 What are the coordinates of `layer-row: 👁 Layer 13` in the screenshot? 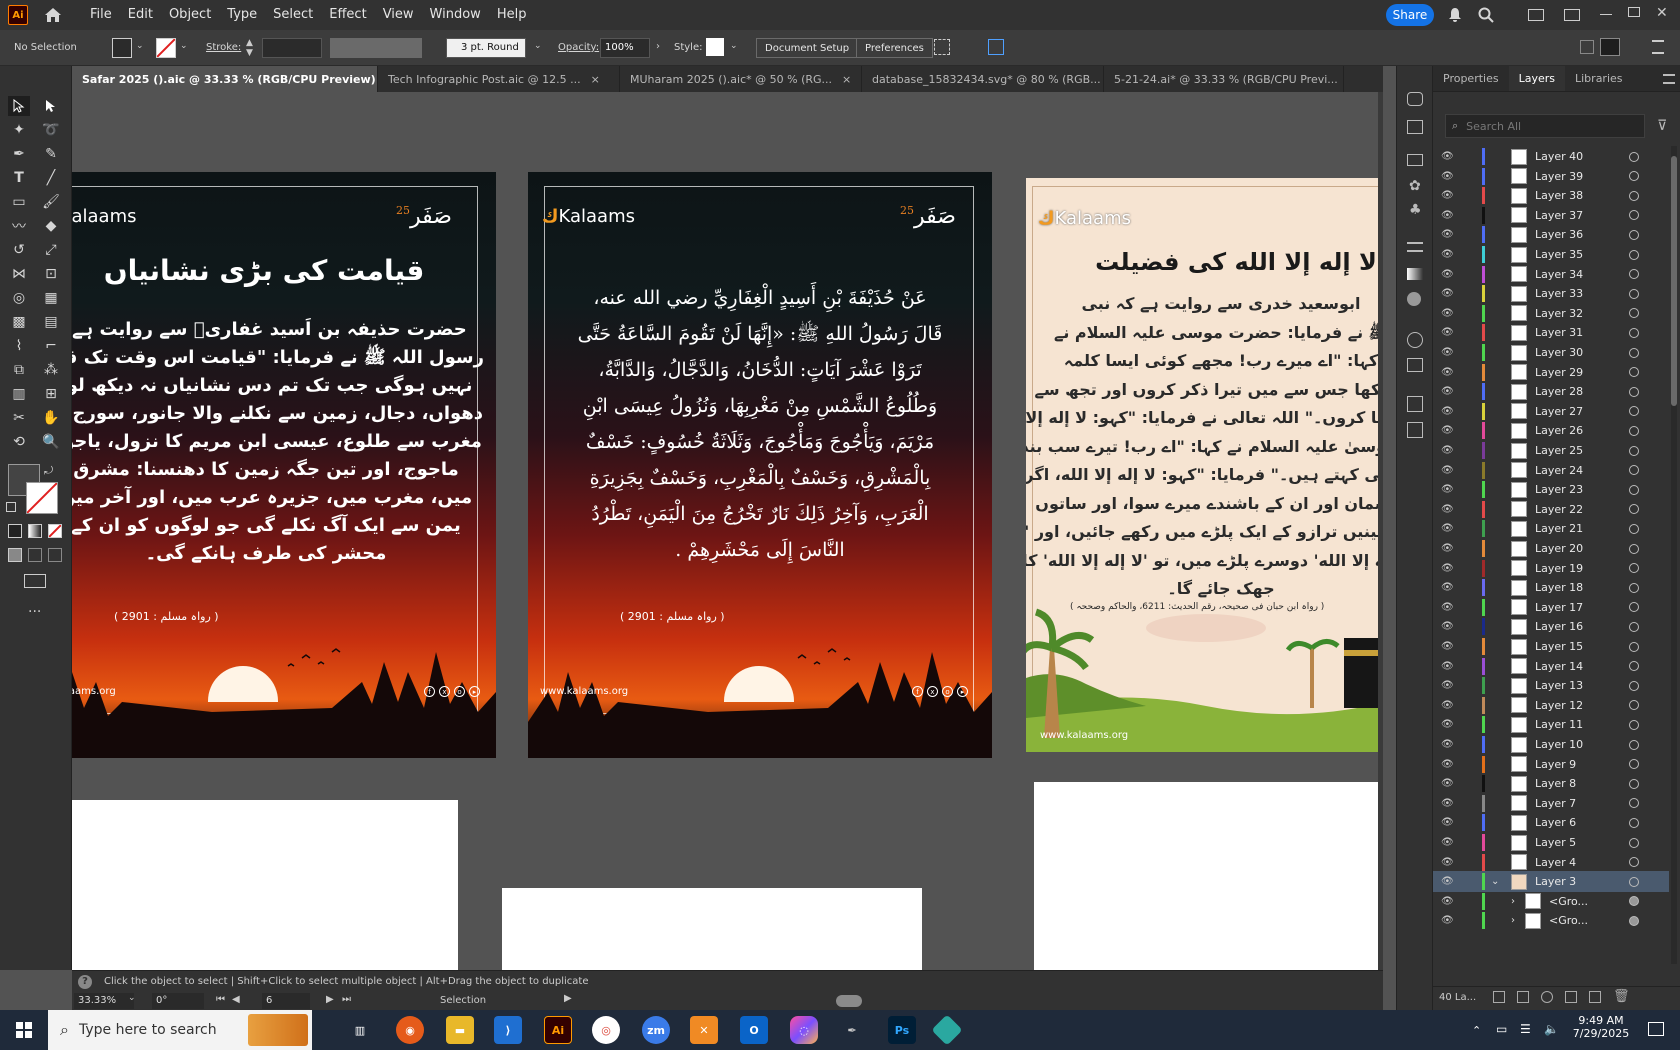 It's located at (1551, 685).